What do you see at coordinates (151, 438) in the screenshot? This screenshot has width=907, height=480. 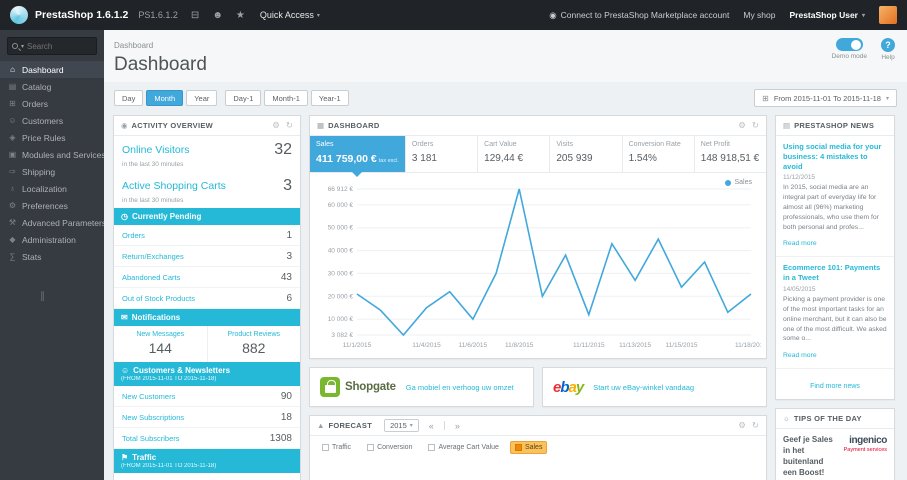 I see `total-subscribers-link: Total Subscribers` at bounding box center [151, 438].